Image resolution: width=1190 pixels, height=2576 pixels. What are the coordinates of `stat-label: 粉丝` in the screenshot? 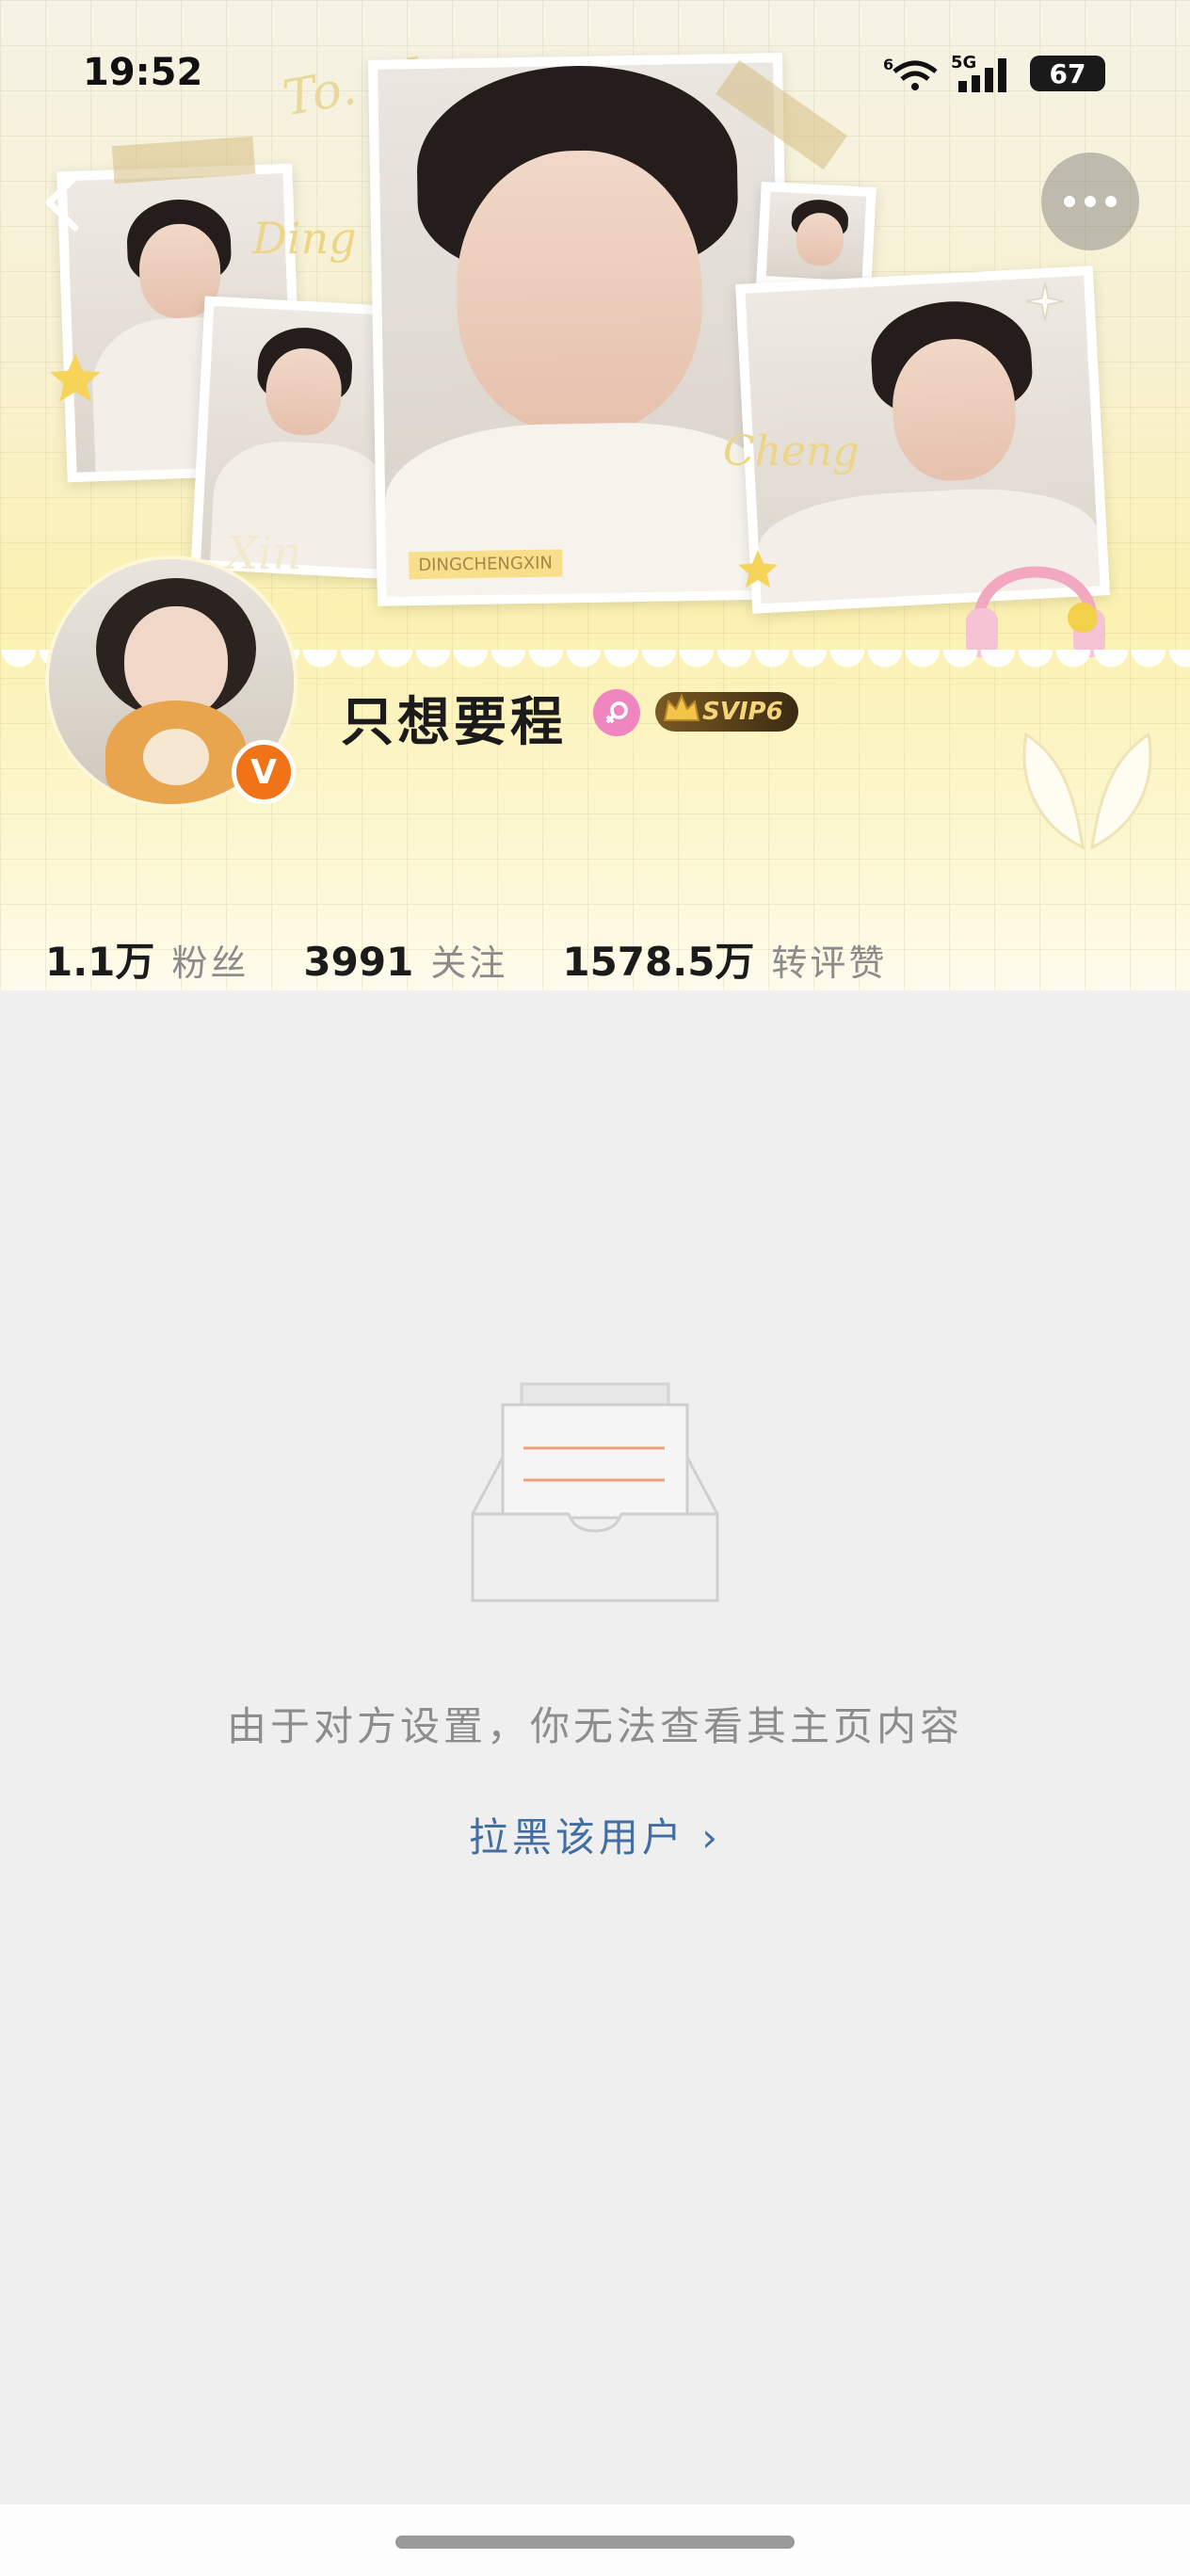 It's located at (210, 963).